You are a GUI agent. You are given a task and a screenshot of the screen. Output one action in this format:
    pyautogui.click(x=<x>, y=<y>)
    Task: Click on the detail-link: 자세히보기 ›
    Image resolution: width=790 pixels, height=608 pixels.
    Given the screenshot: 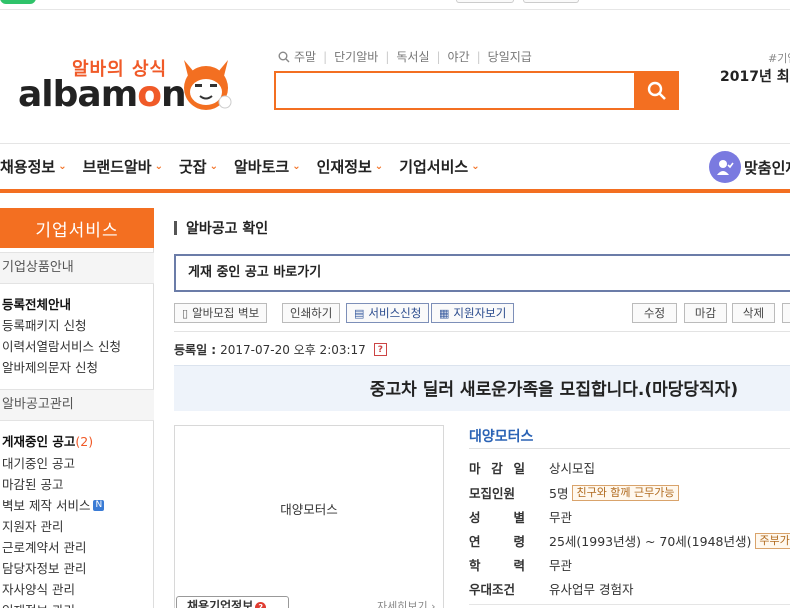 What is the action you would take?
    pyautogui.click(x=406, y=603)
    